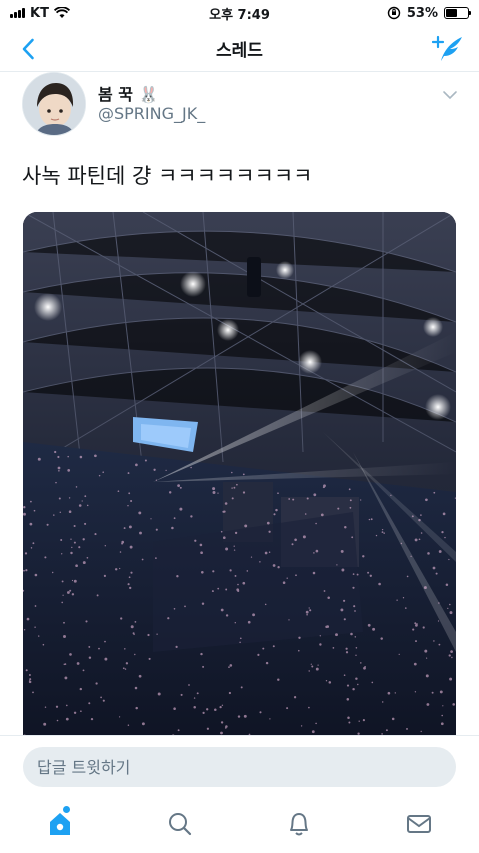  I want to click on status-left: KT, so click(40, 13).